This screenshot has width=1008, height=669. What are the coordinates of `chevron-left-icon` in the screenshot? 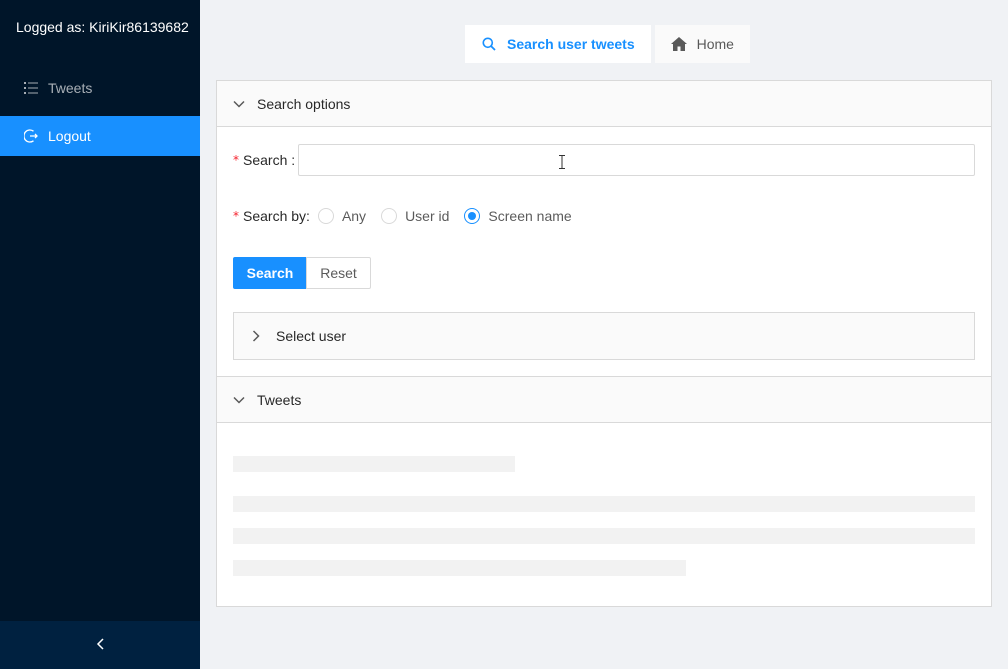 It's located at (100, 645).